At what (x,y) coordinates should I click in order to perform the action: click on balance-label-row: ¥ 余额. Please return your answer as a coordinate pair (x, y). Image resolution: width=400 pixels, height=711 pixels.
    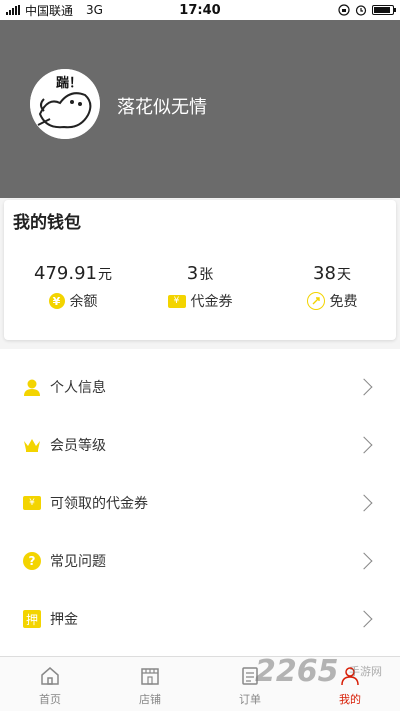
    Looking at the image, I should click on (73, 301).